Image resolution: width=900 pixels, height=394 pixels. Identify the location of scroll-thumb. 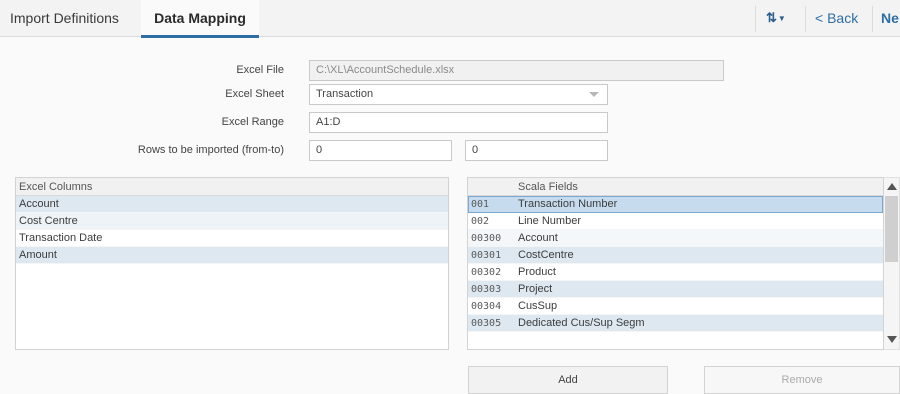
(891, 229).